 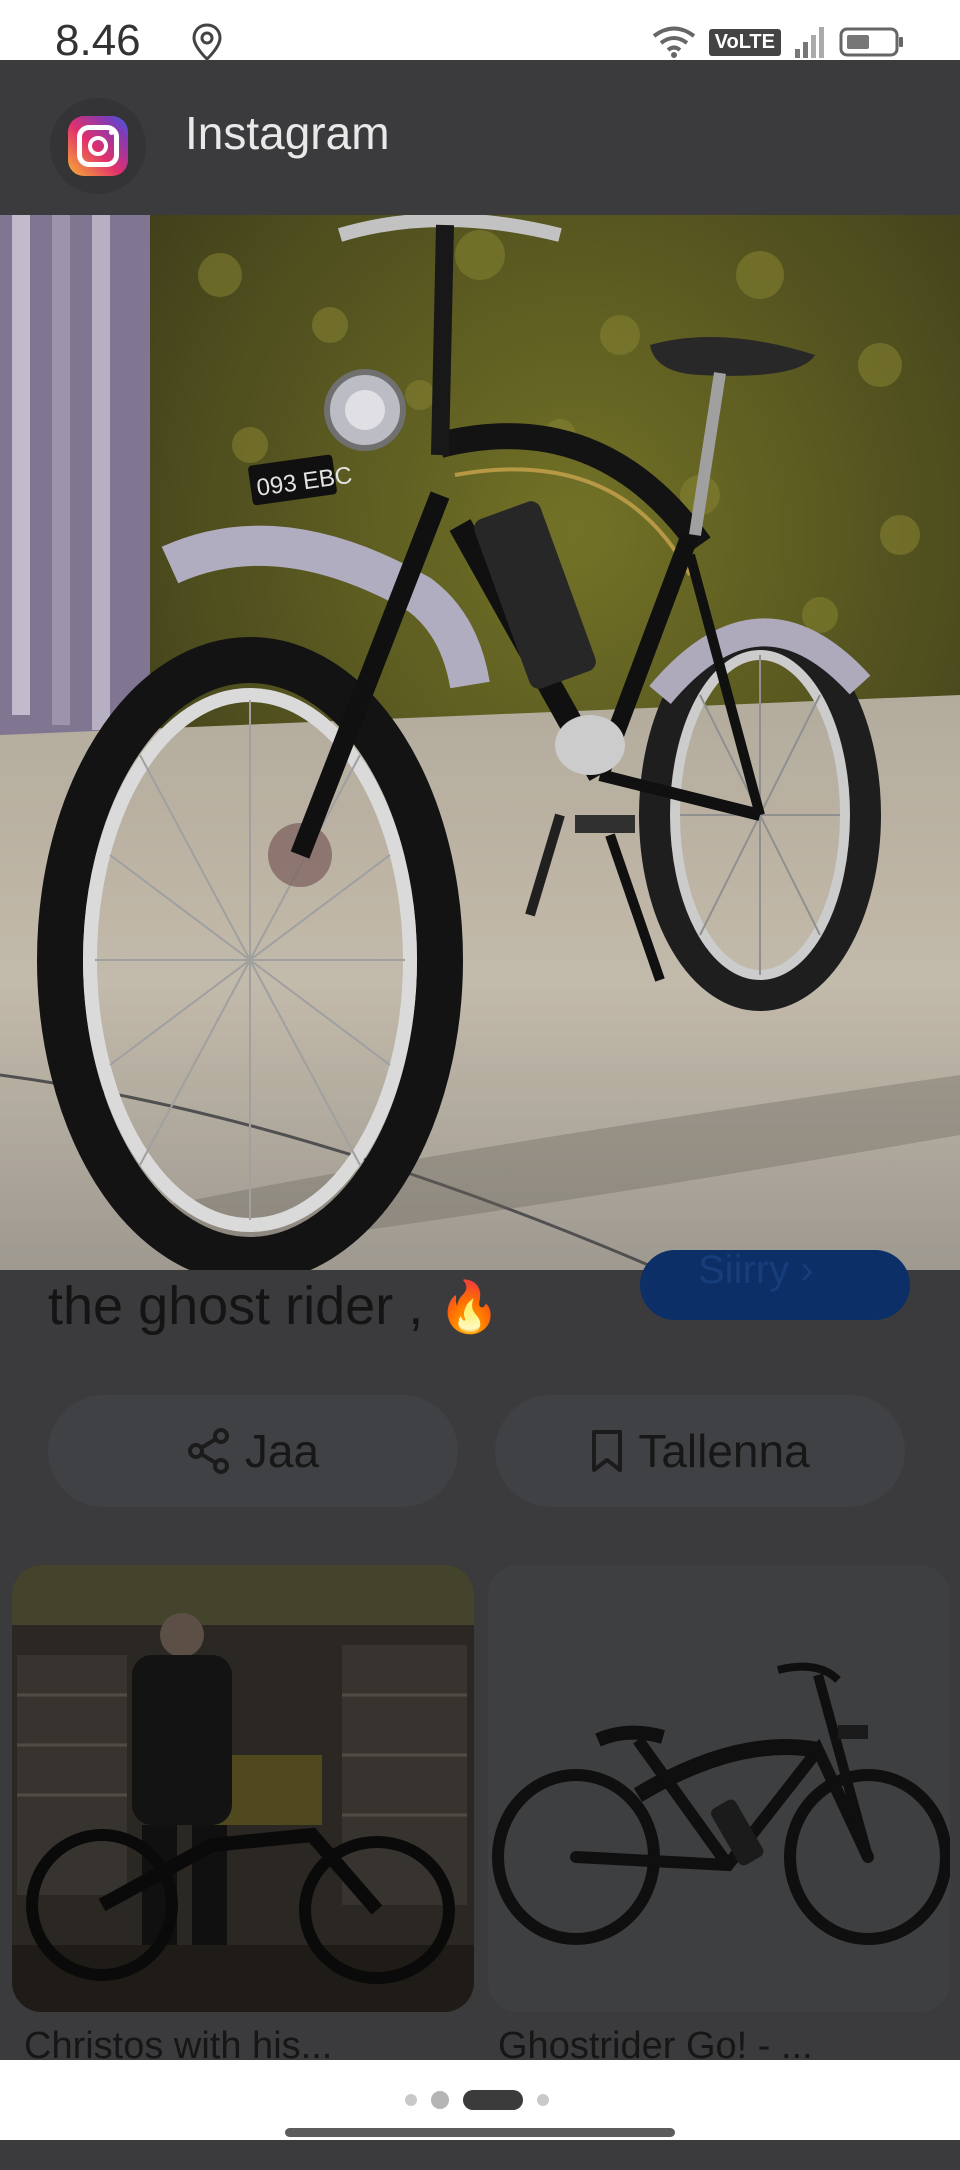 What do you see at coordinates (469, 1307) in the screenshot?
I see `fire-emoji: 🔥` at bounding box center [469, 1307].